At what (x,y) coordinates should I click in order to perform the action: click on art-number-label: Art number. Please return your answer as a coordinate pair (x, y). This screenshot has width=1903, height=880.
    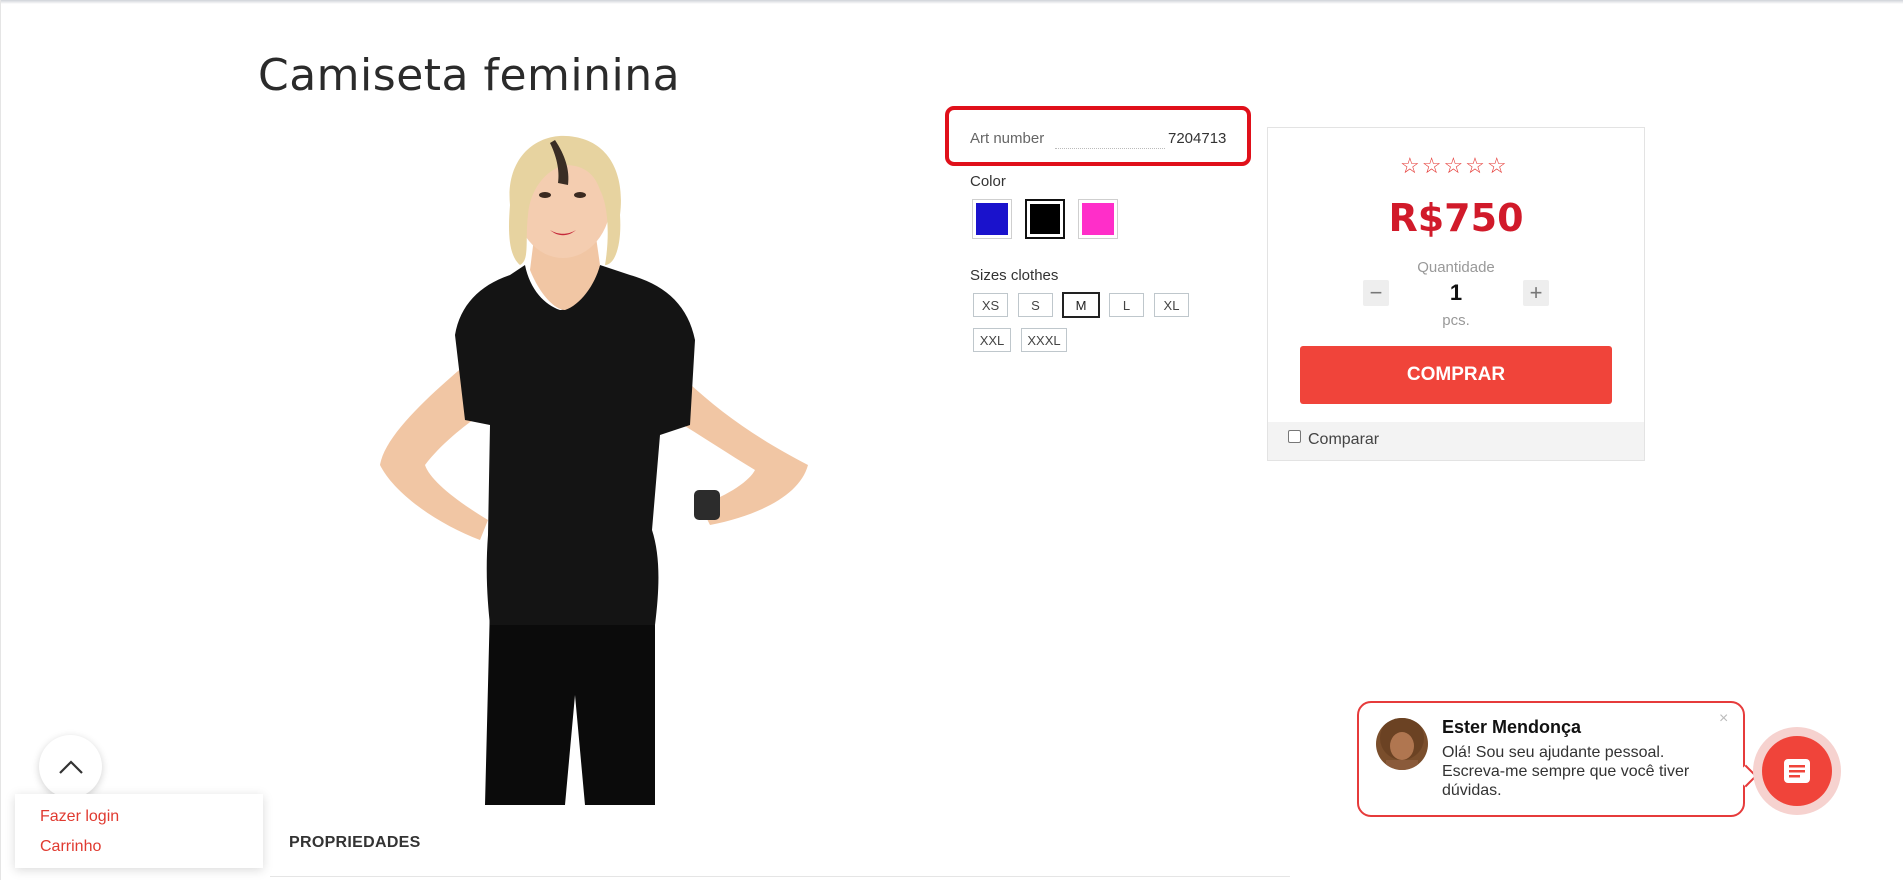
    Looking at the image, I should click on (1007, 138).